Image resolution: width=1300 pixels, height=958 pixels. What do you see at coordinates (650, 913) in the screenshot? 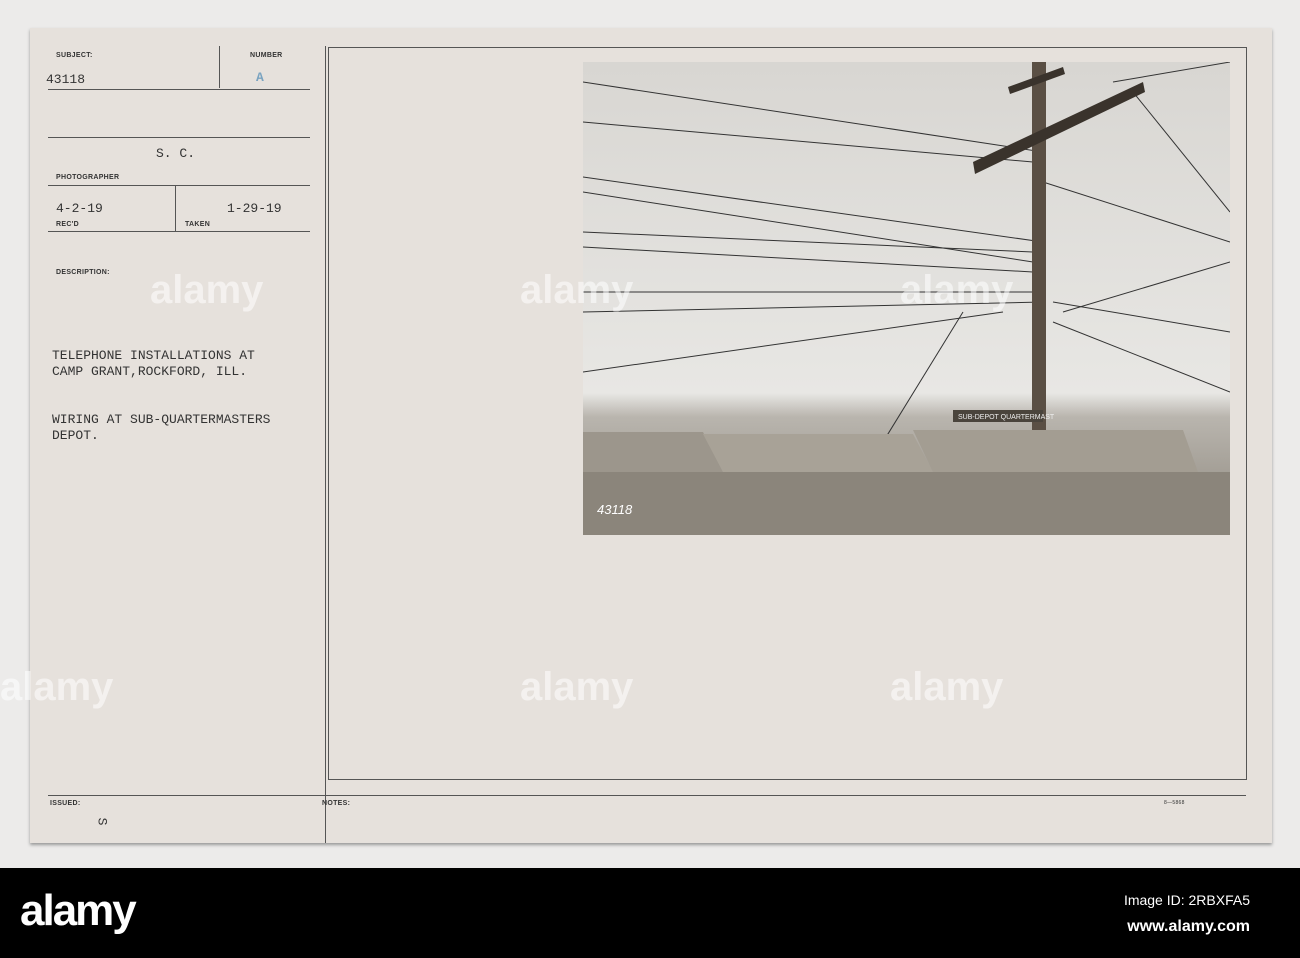
I see `footer-bar: alamy Image ID: 2RBXFA5 www.alamy.com` at bounding box center [650, 913].